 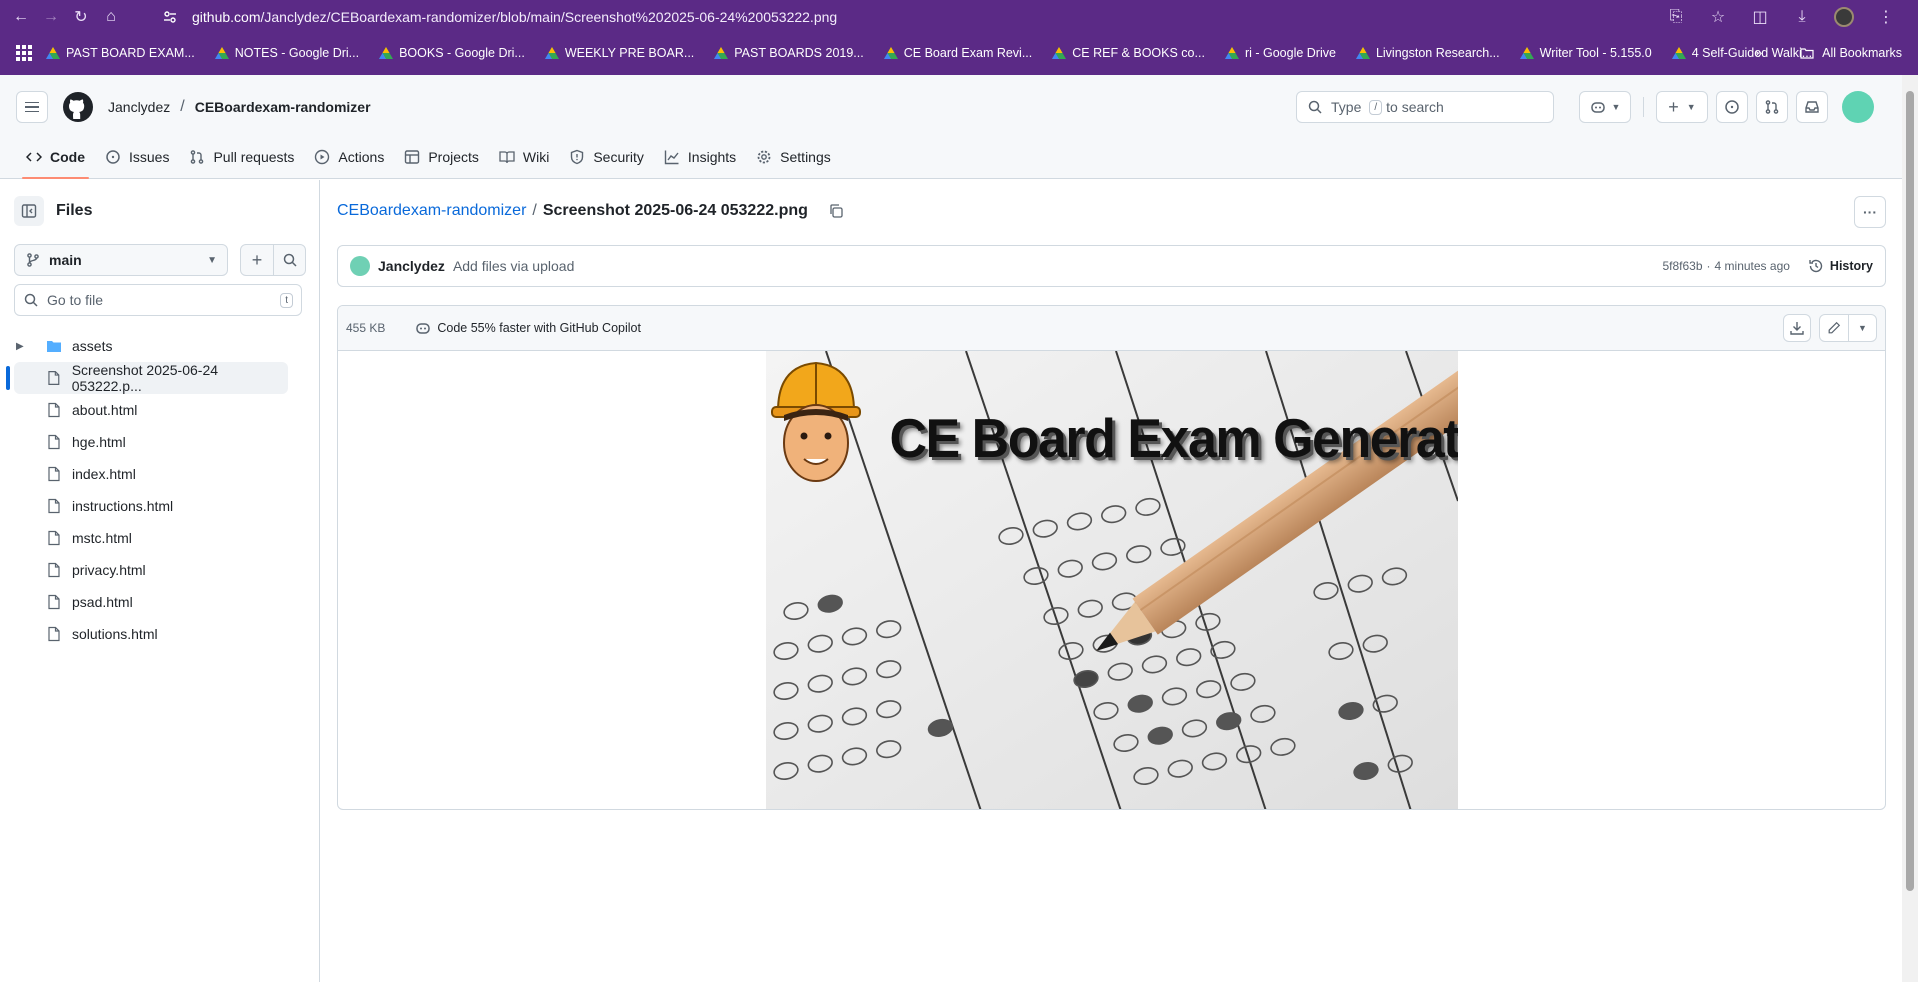 What do you see at coordinates (65, 260) in the screenshot?
I see `branch-name: main` at bounding box center [65, 260].